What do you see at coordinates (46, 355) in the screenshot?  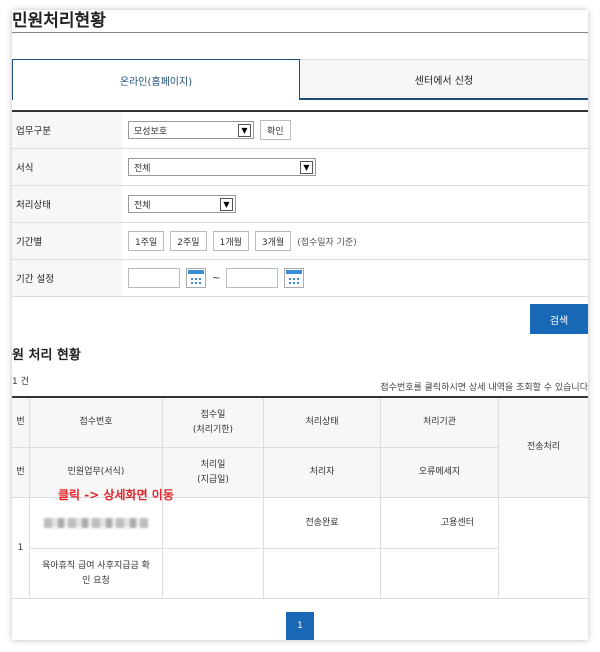 I see `results-title: 원 처리 현황` at bounding box center [46, 355].